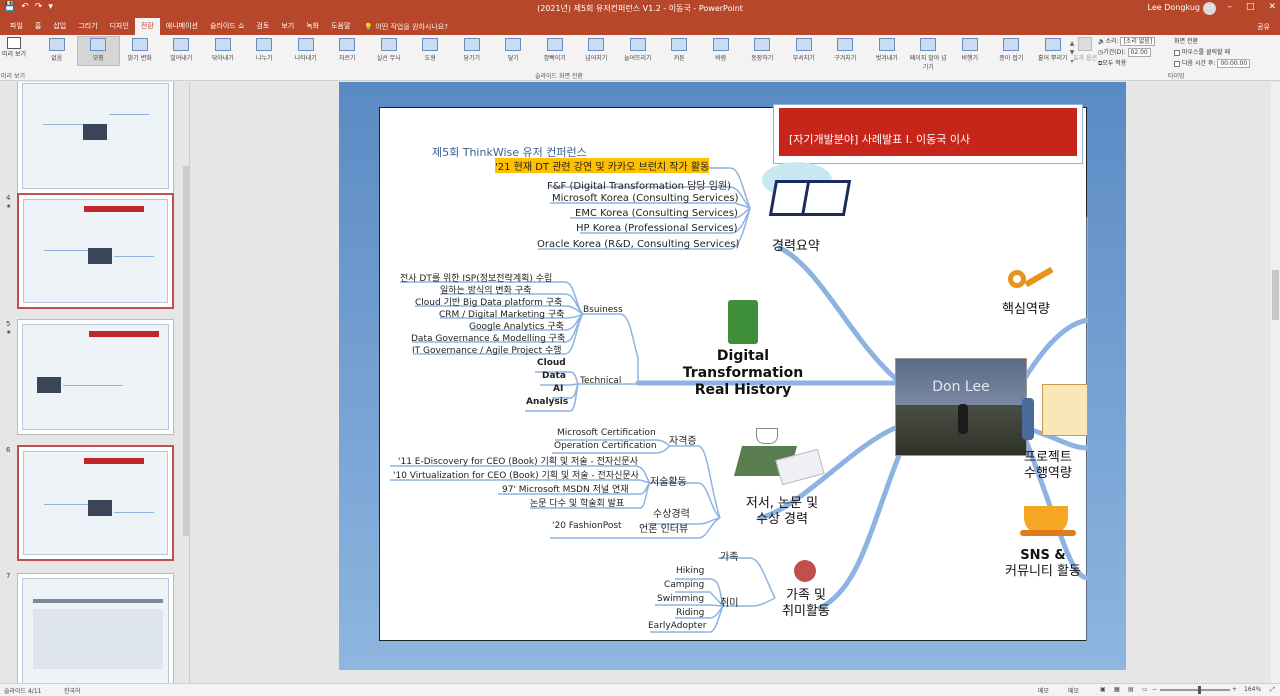  What do you see at coordinates (1073, 690) in the screenshot?
I see `comments-button: 메모` at bounding box center [1073, 690].